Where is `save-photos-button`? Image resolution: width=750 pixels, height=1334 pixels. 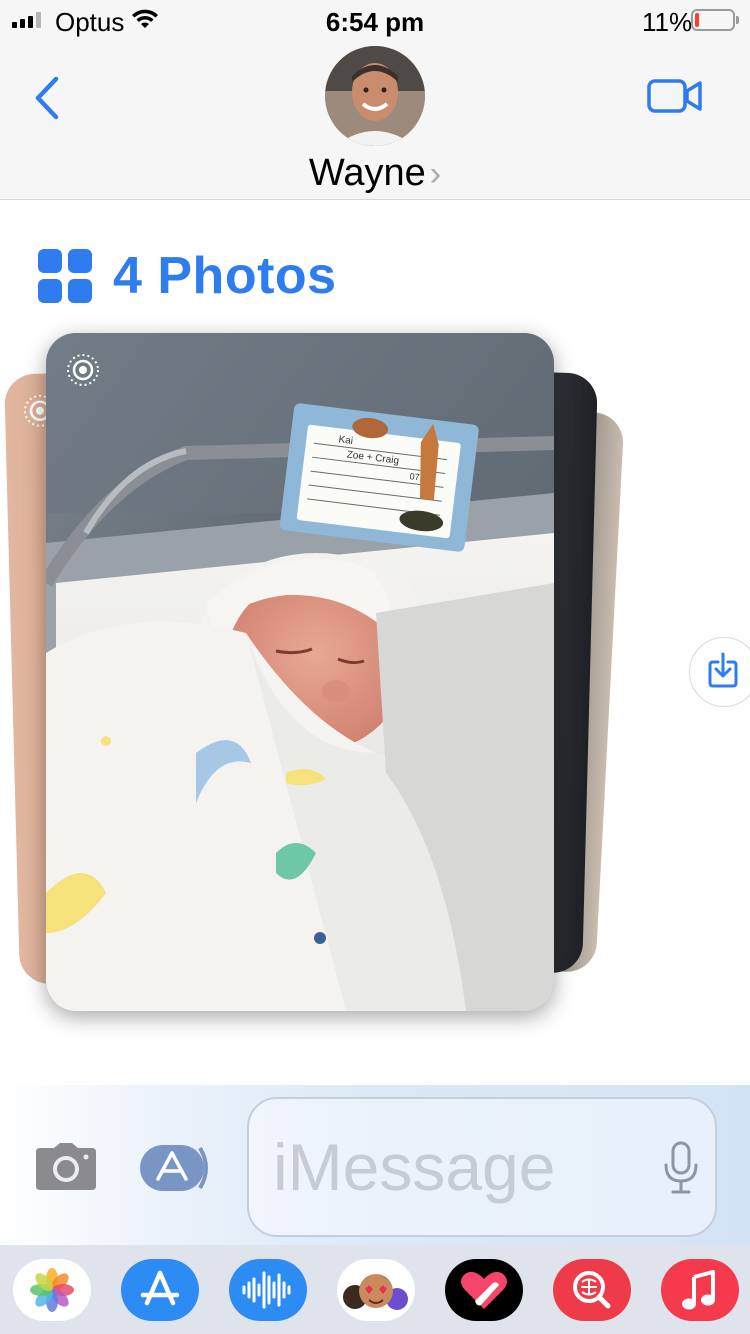 save-photos-button is located at coordinates (719, 672).